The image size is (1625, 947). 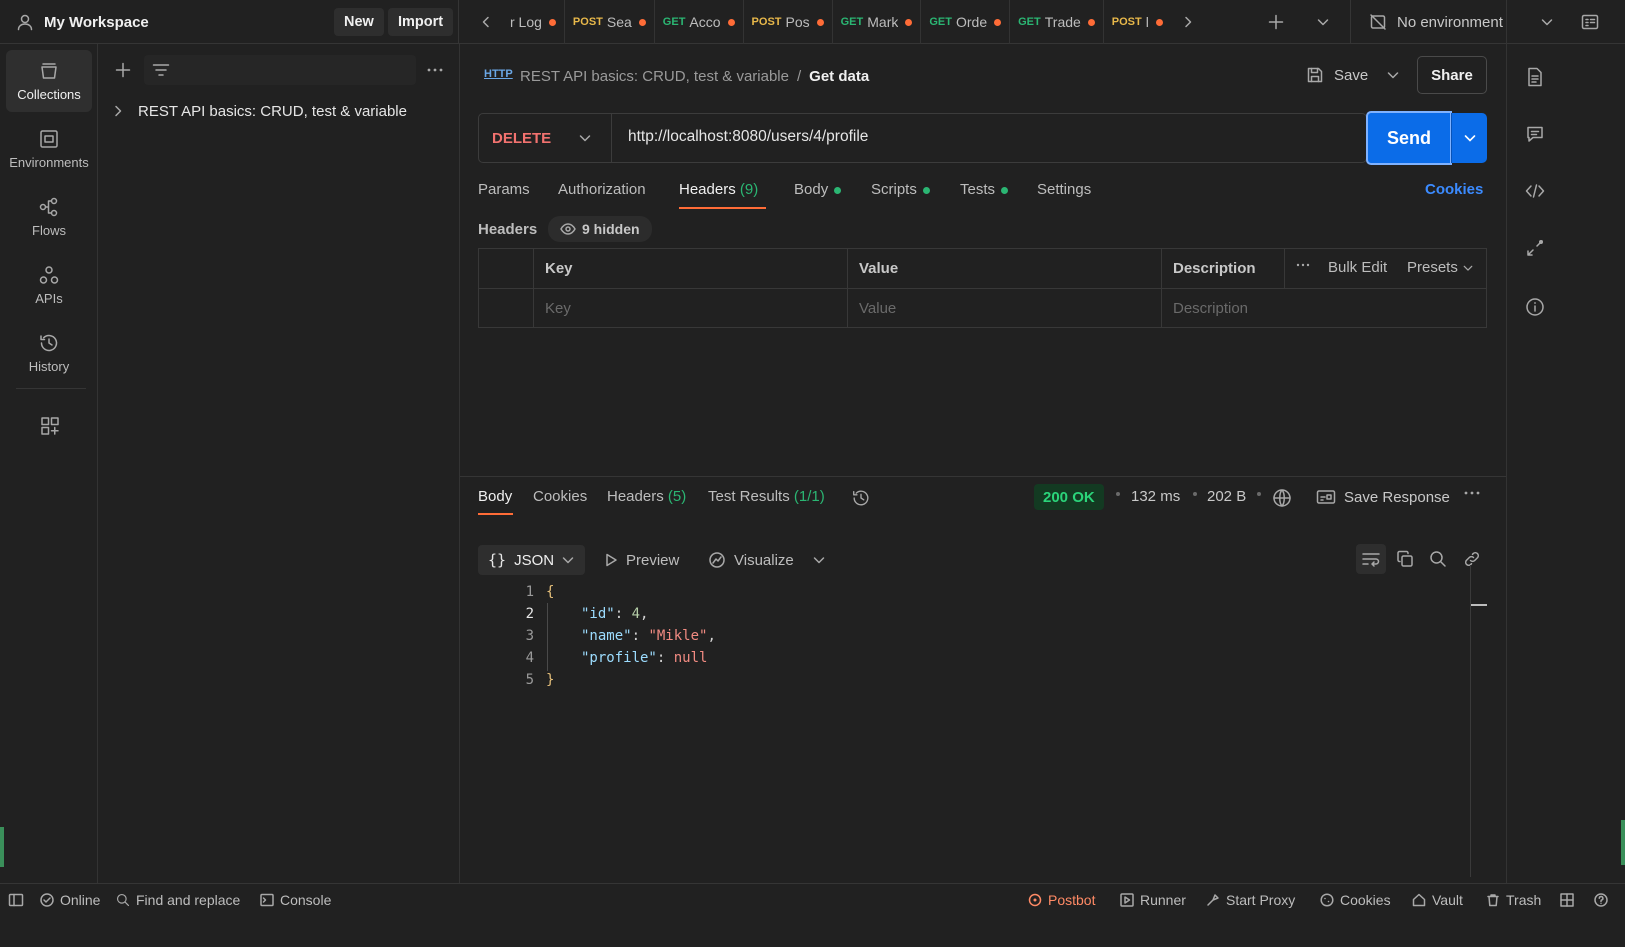 I want to click on preview-button: Preview, so click(x=641, y=560).